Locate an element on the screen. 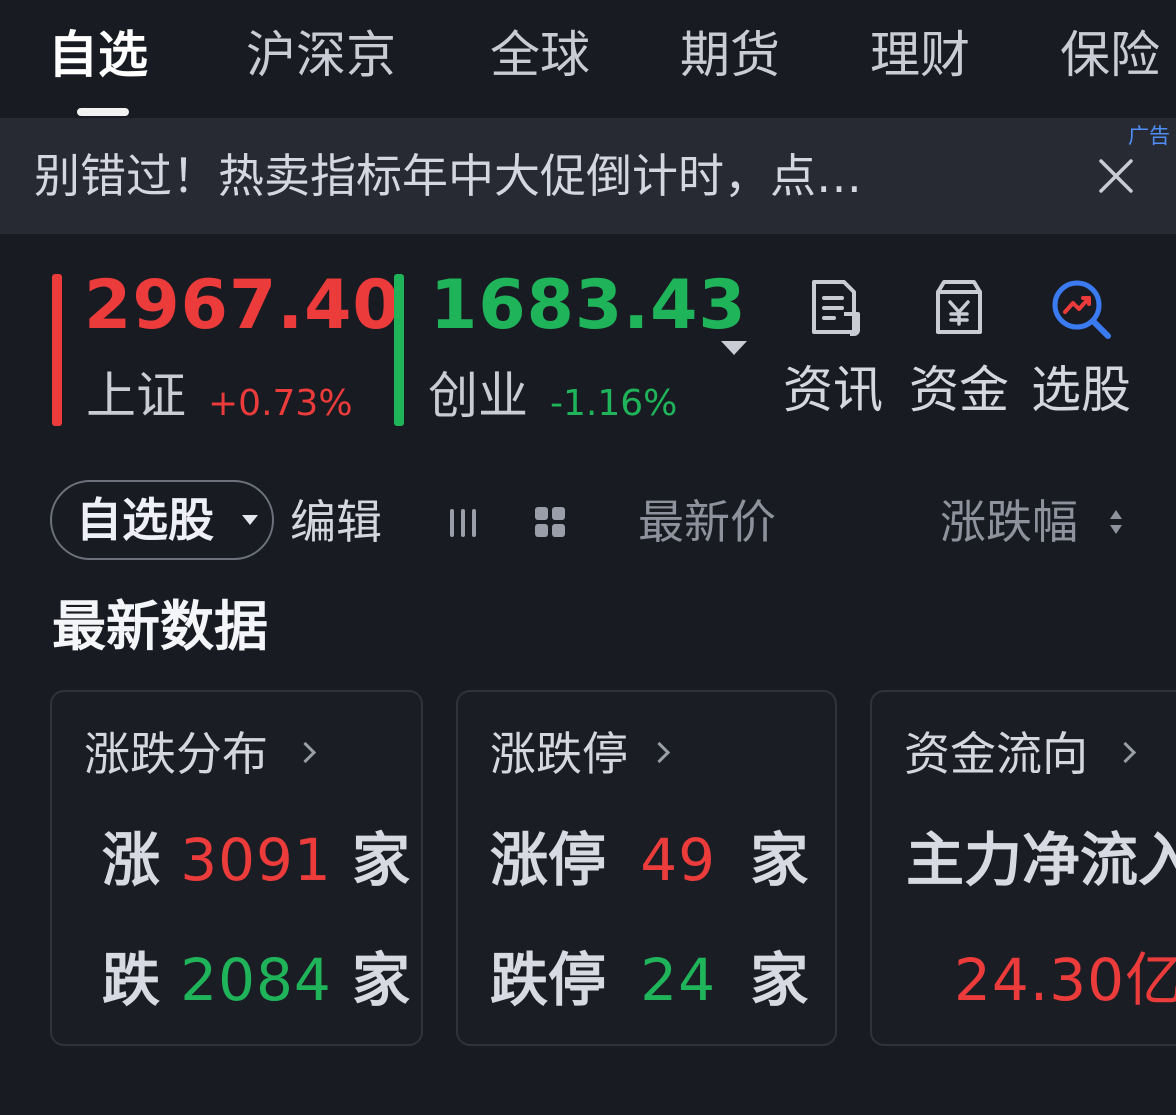  card-title: 涨跌分布 is located at coordinates (176, 754).